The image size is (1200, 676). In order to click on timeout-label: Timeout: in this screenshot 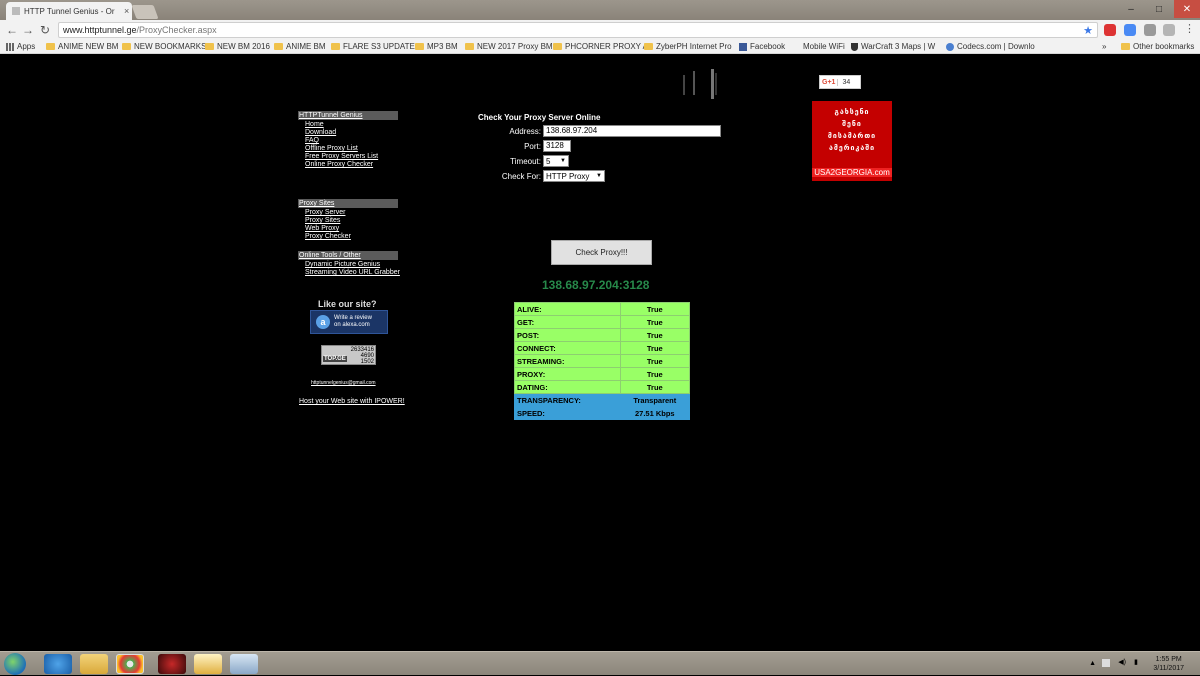, I will do `click(525, 161)`.